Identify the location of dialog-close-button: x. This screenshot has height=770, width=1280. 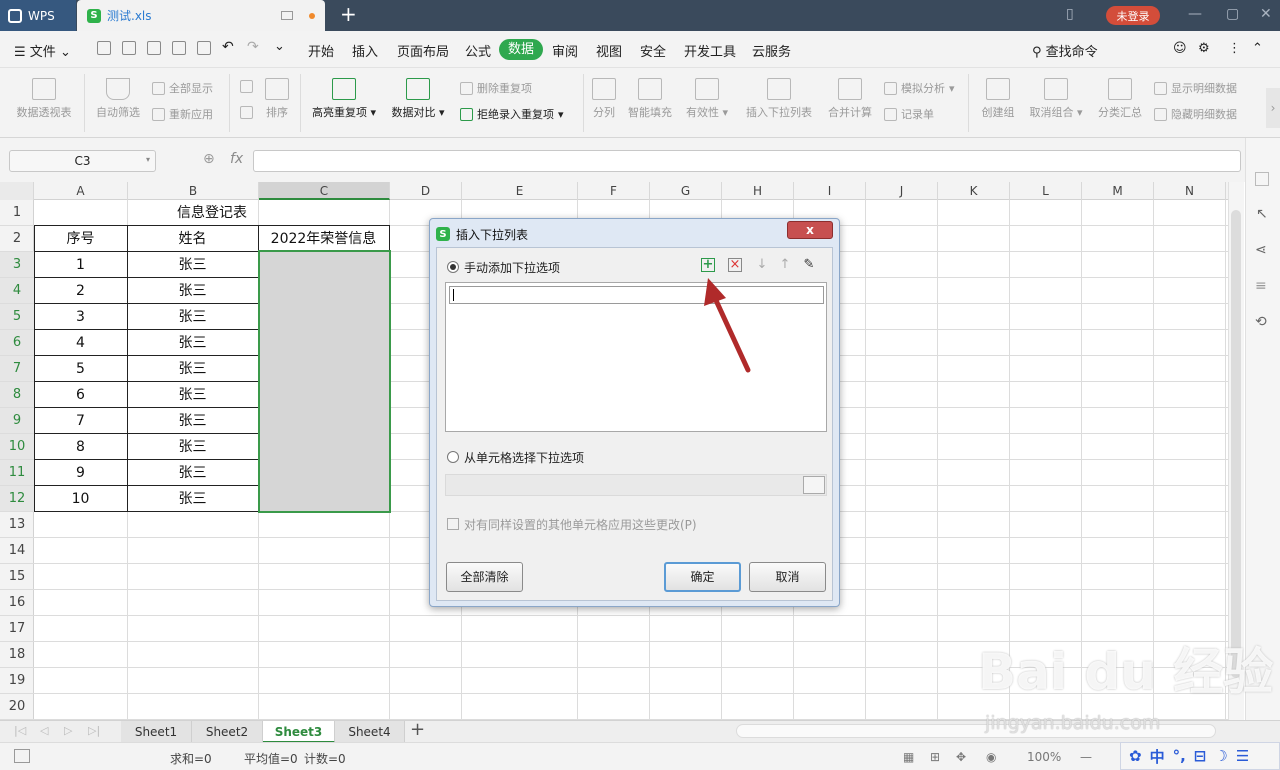
(810, 230).